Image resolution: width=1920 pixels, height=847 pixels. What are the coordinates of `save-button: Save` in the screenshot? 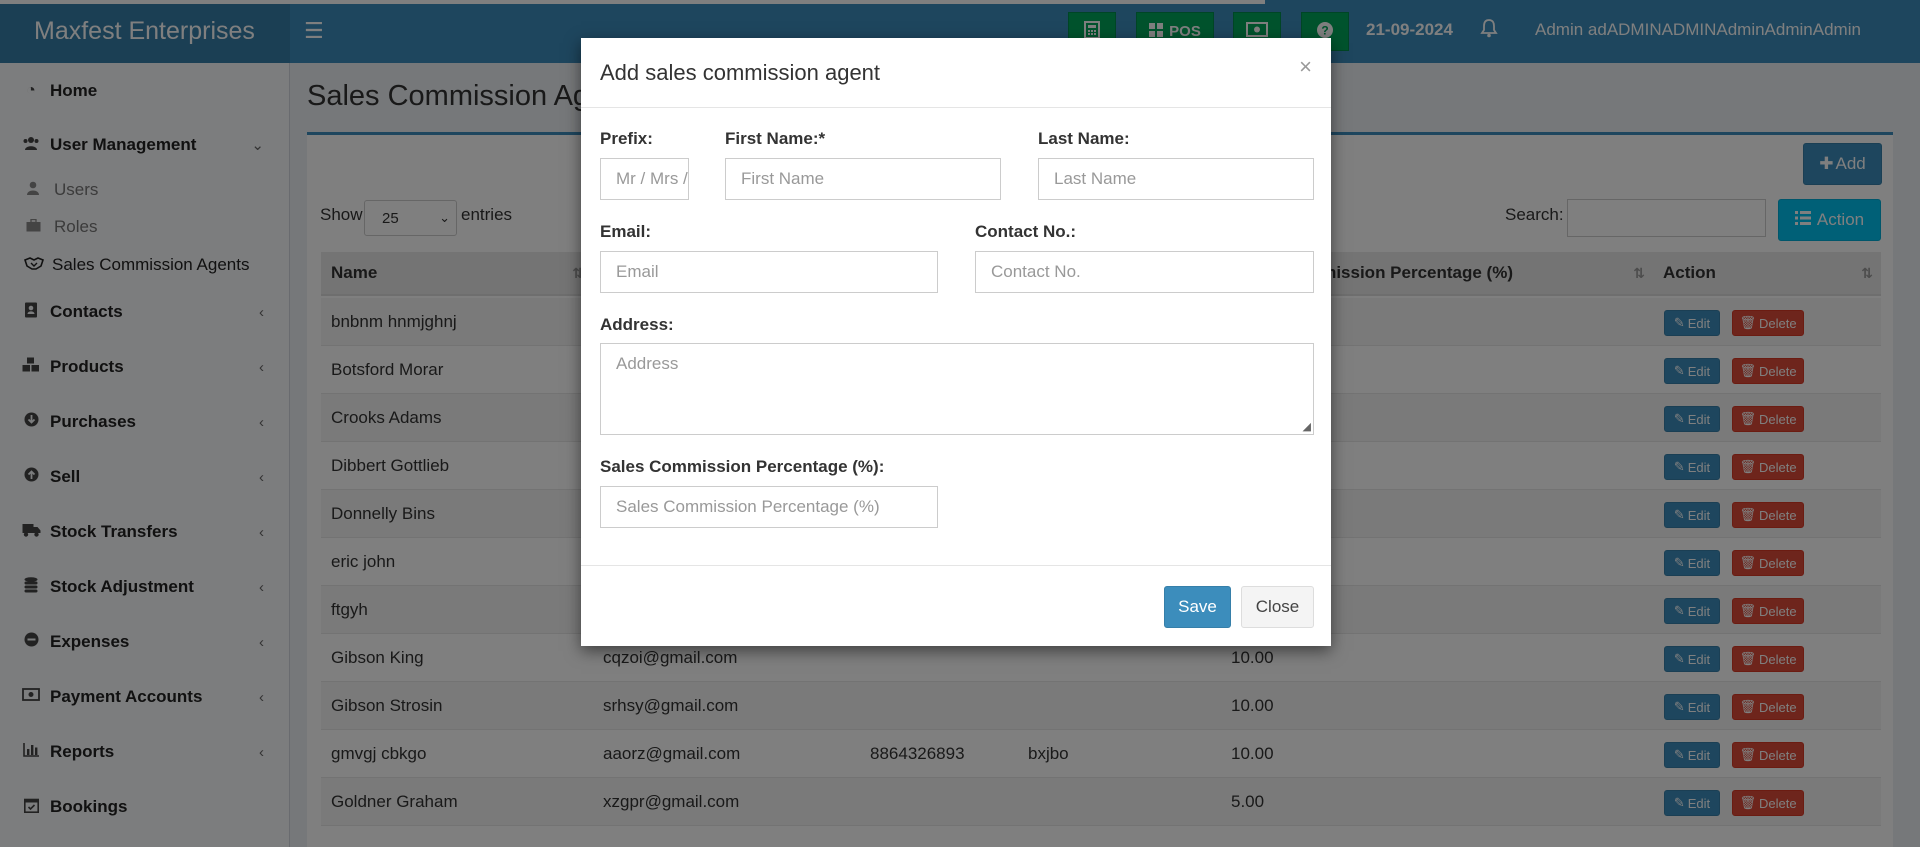 It's located at (1197, 607).